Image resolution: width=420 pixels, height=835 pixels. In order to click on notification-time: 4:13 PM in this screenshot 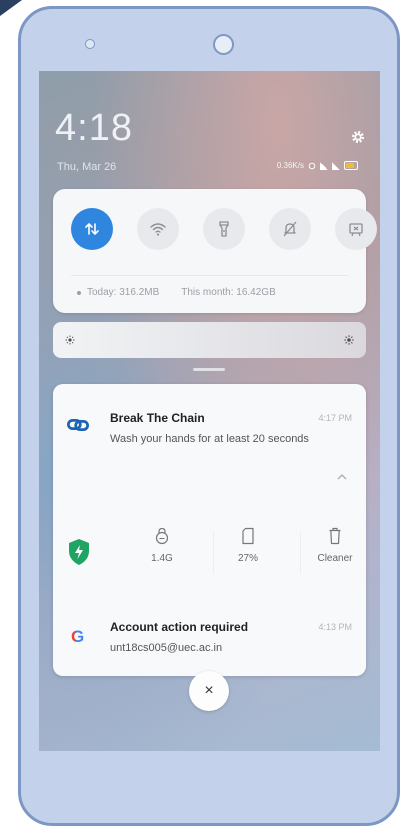, I will do `click(335, 627)`.